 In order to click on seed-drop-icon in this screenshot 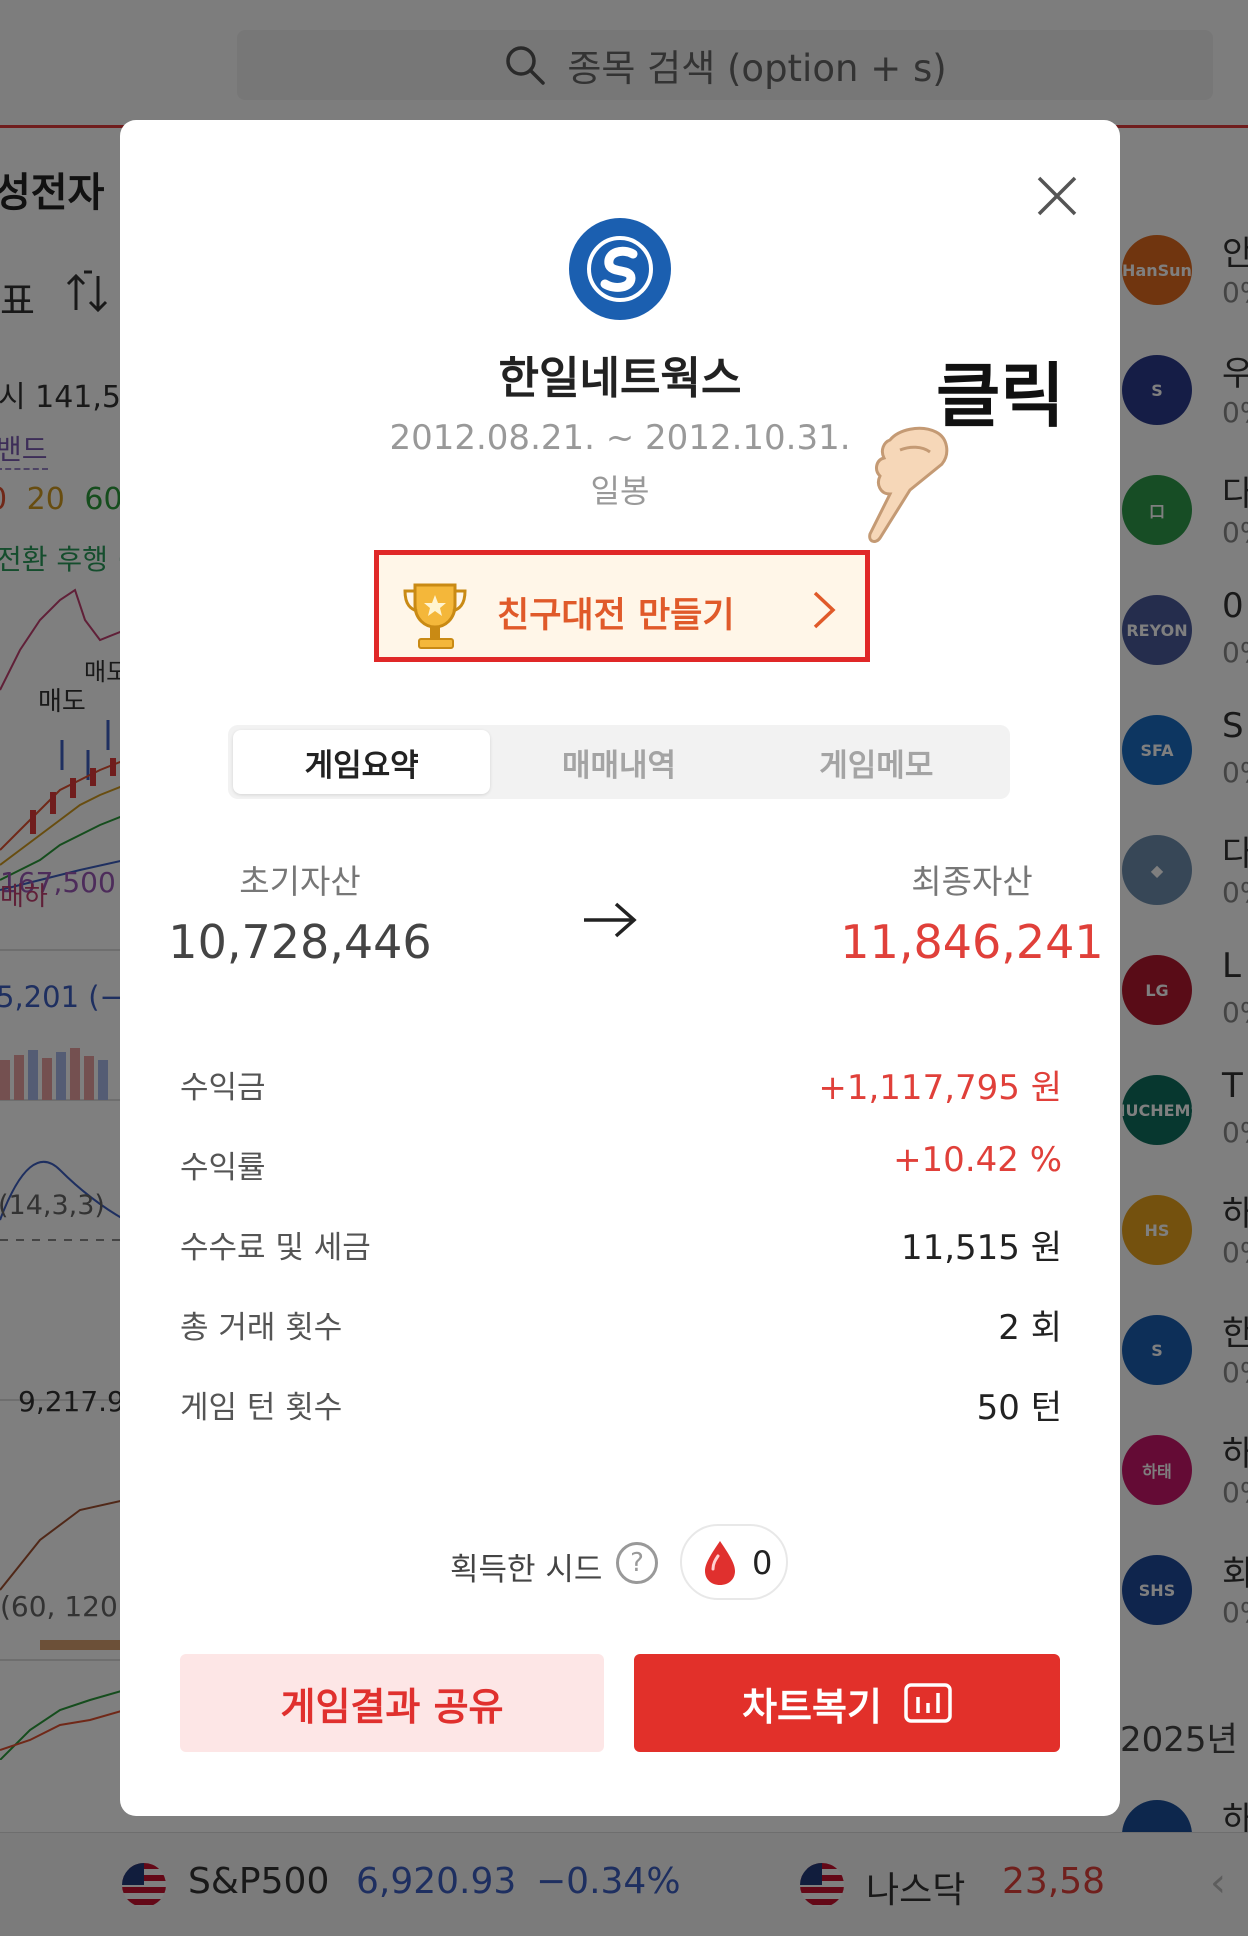, I will do `click(720, 1563)`.